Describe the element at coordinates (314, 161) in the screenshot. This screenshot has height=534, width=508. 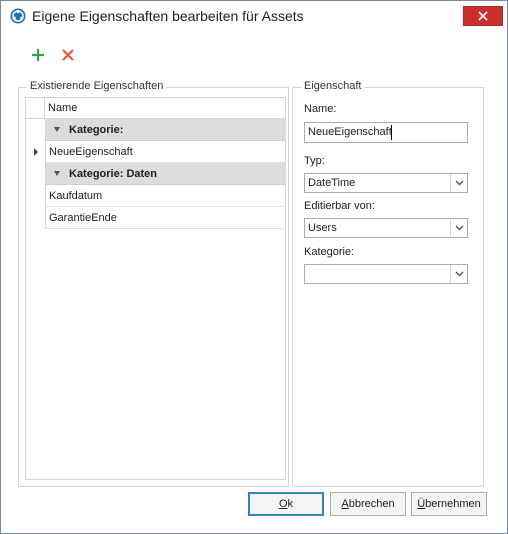
I see `type-label: Typ:` at that location.